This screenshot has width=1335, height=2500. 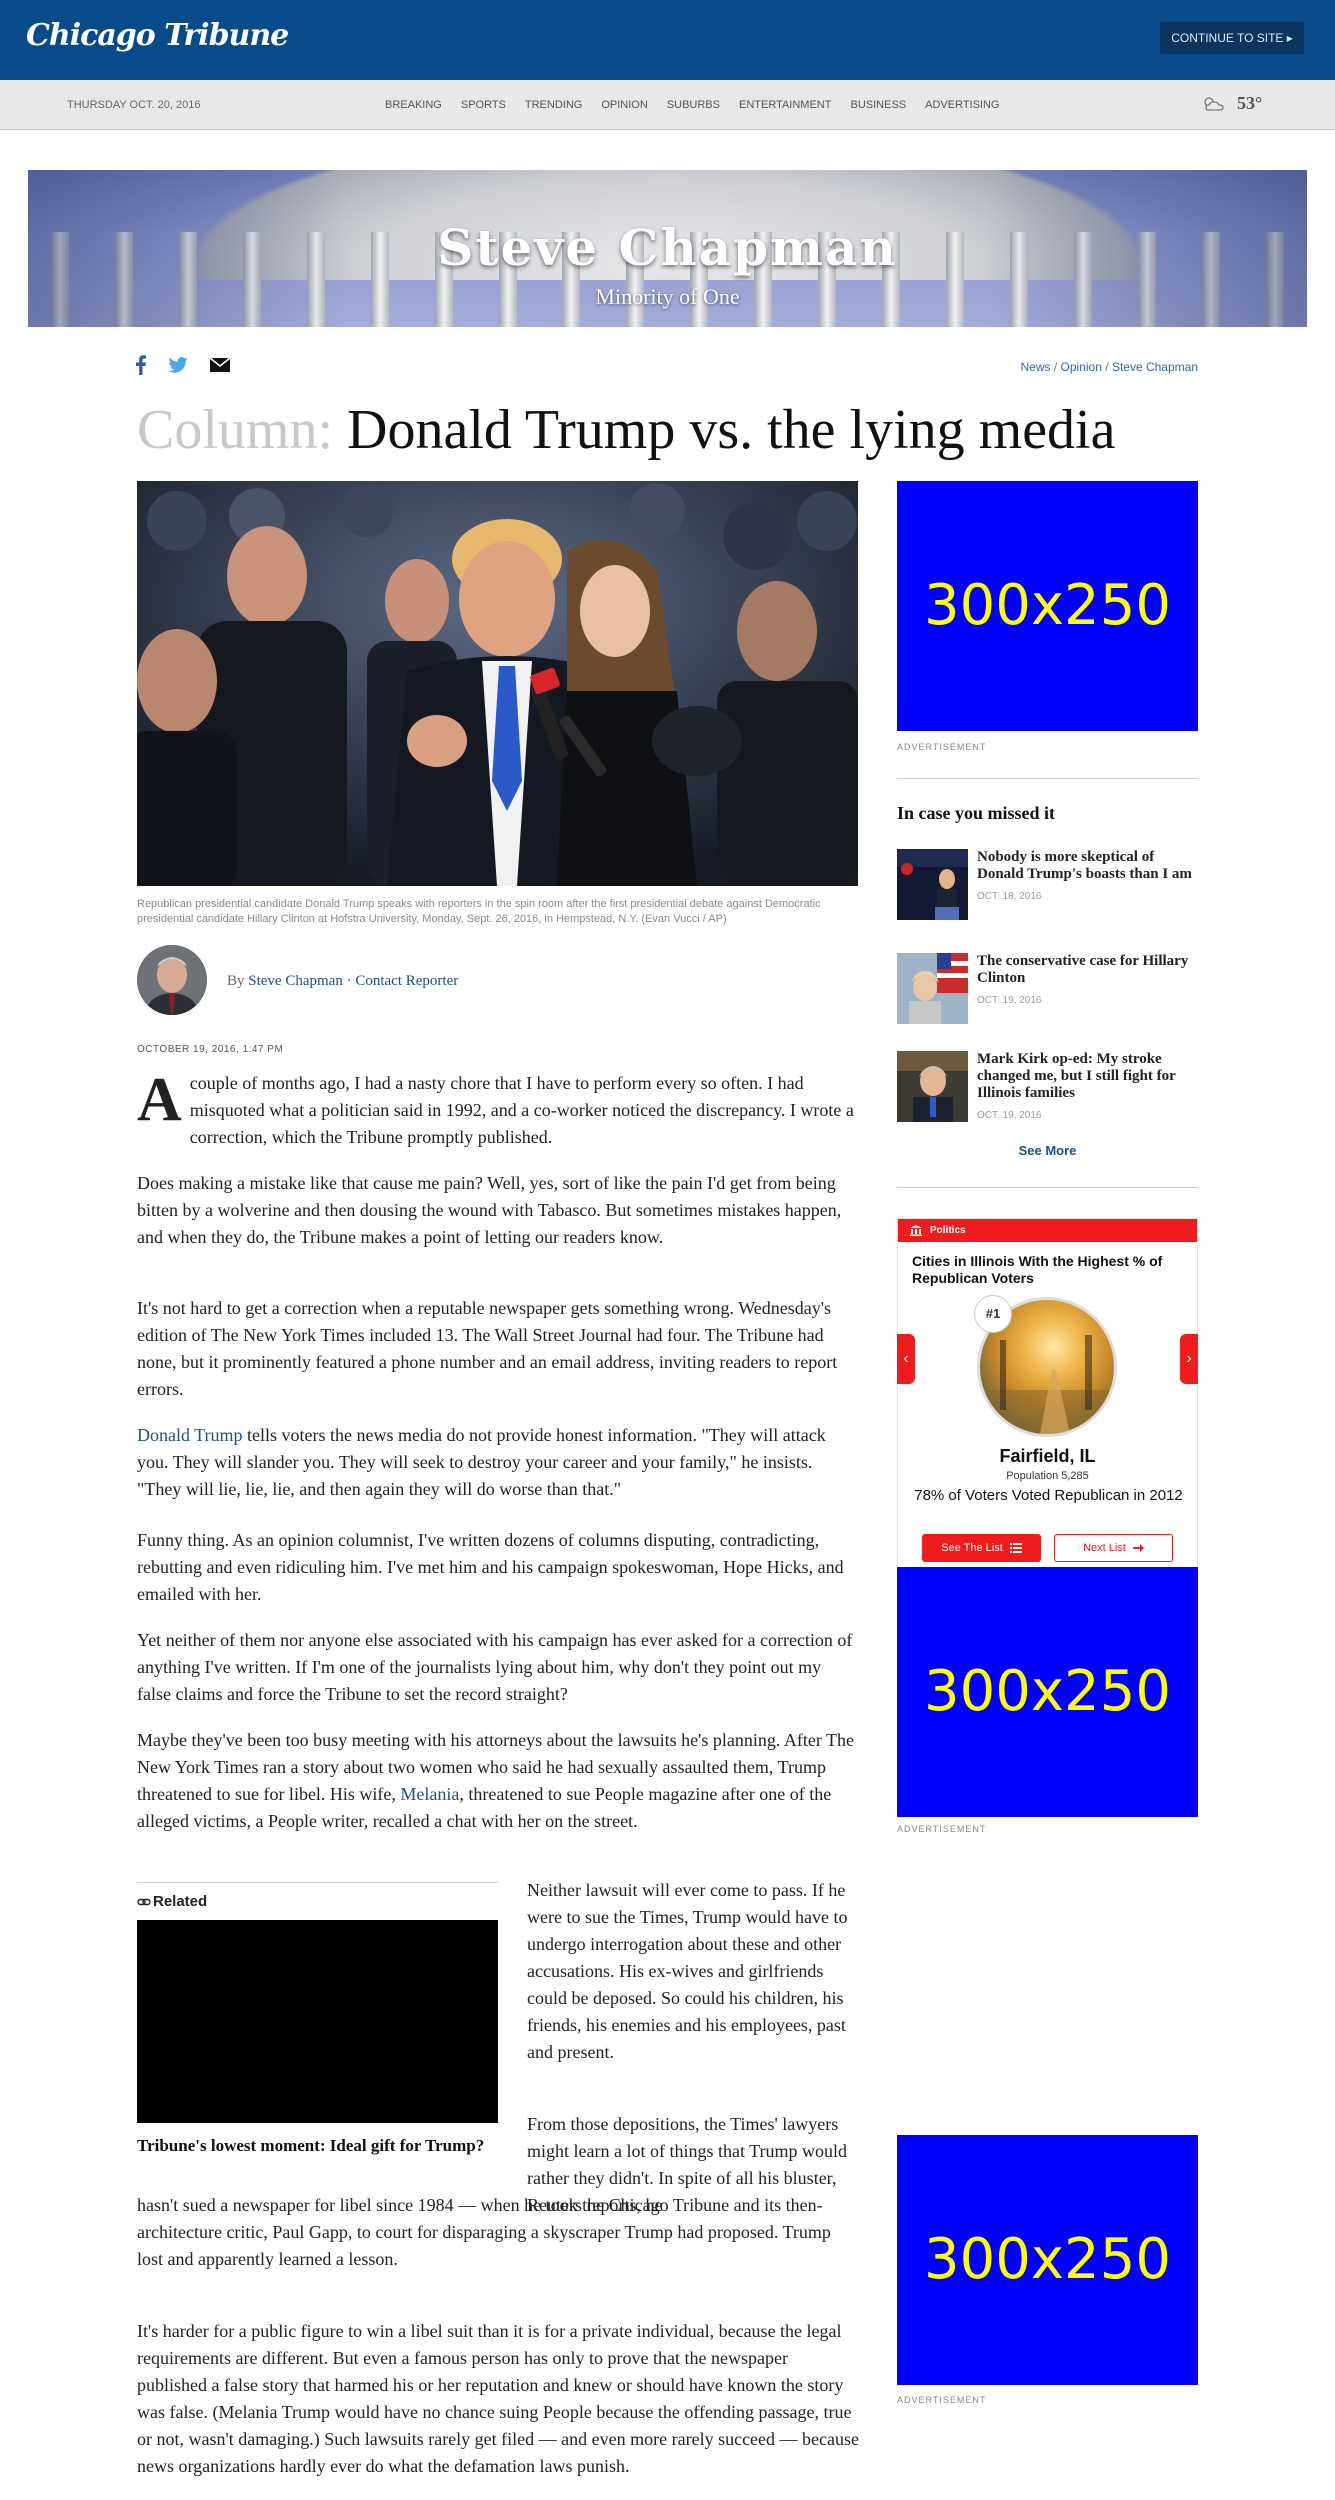 I want to click on headline-kicker: Column:, so click(x=235, y=430).